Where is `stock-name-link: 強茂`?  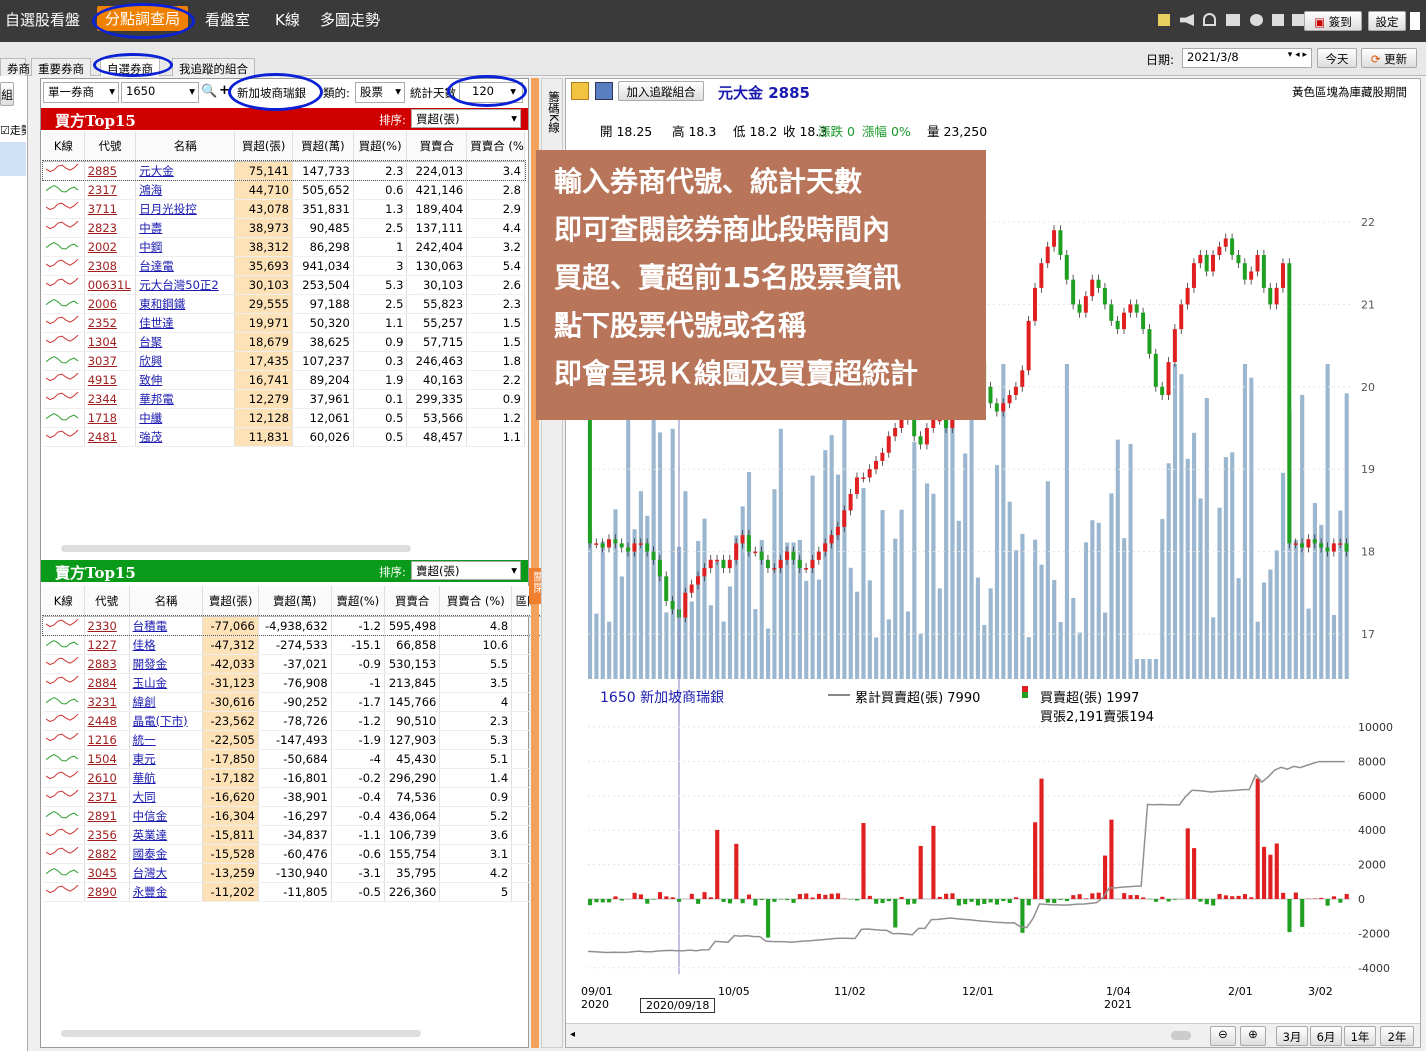 stock-name-link: 強茂 is located at coordinates (185, 437).